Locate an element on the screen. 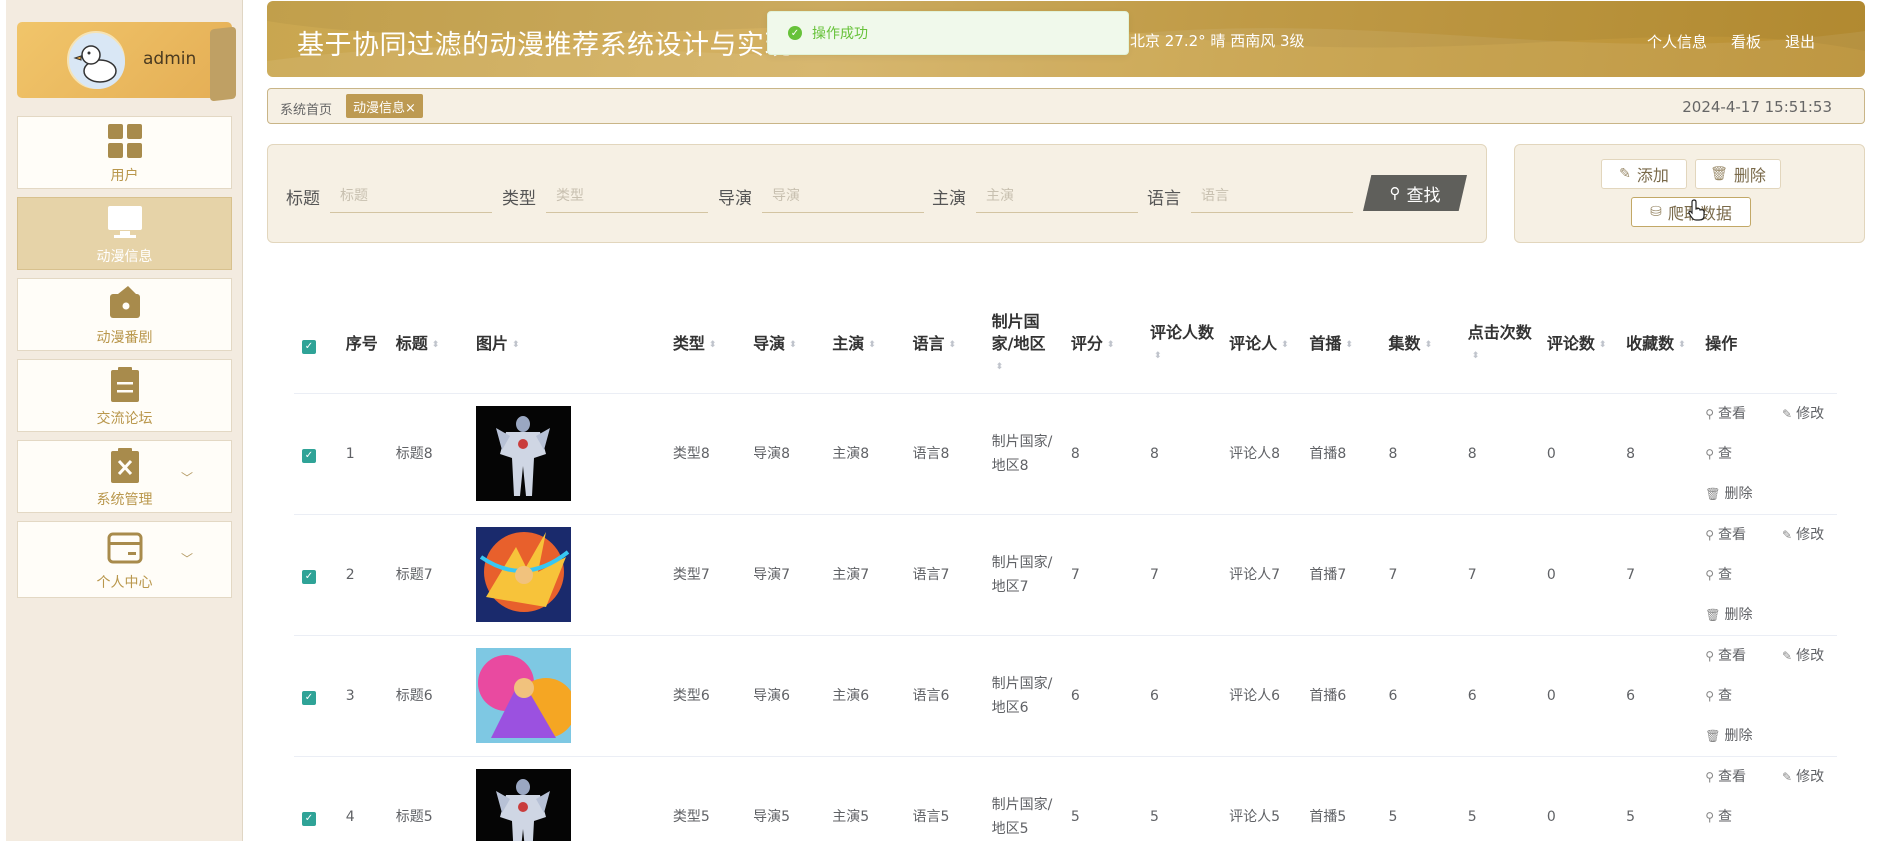  column-header: 评分 ⬍ is located at coordinates (1102, 345).